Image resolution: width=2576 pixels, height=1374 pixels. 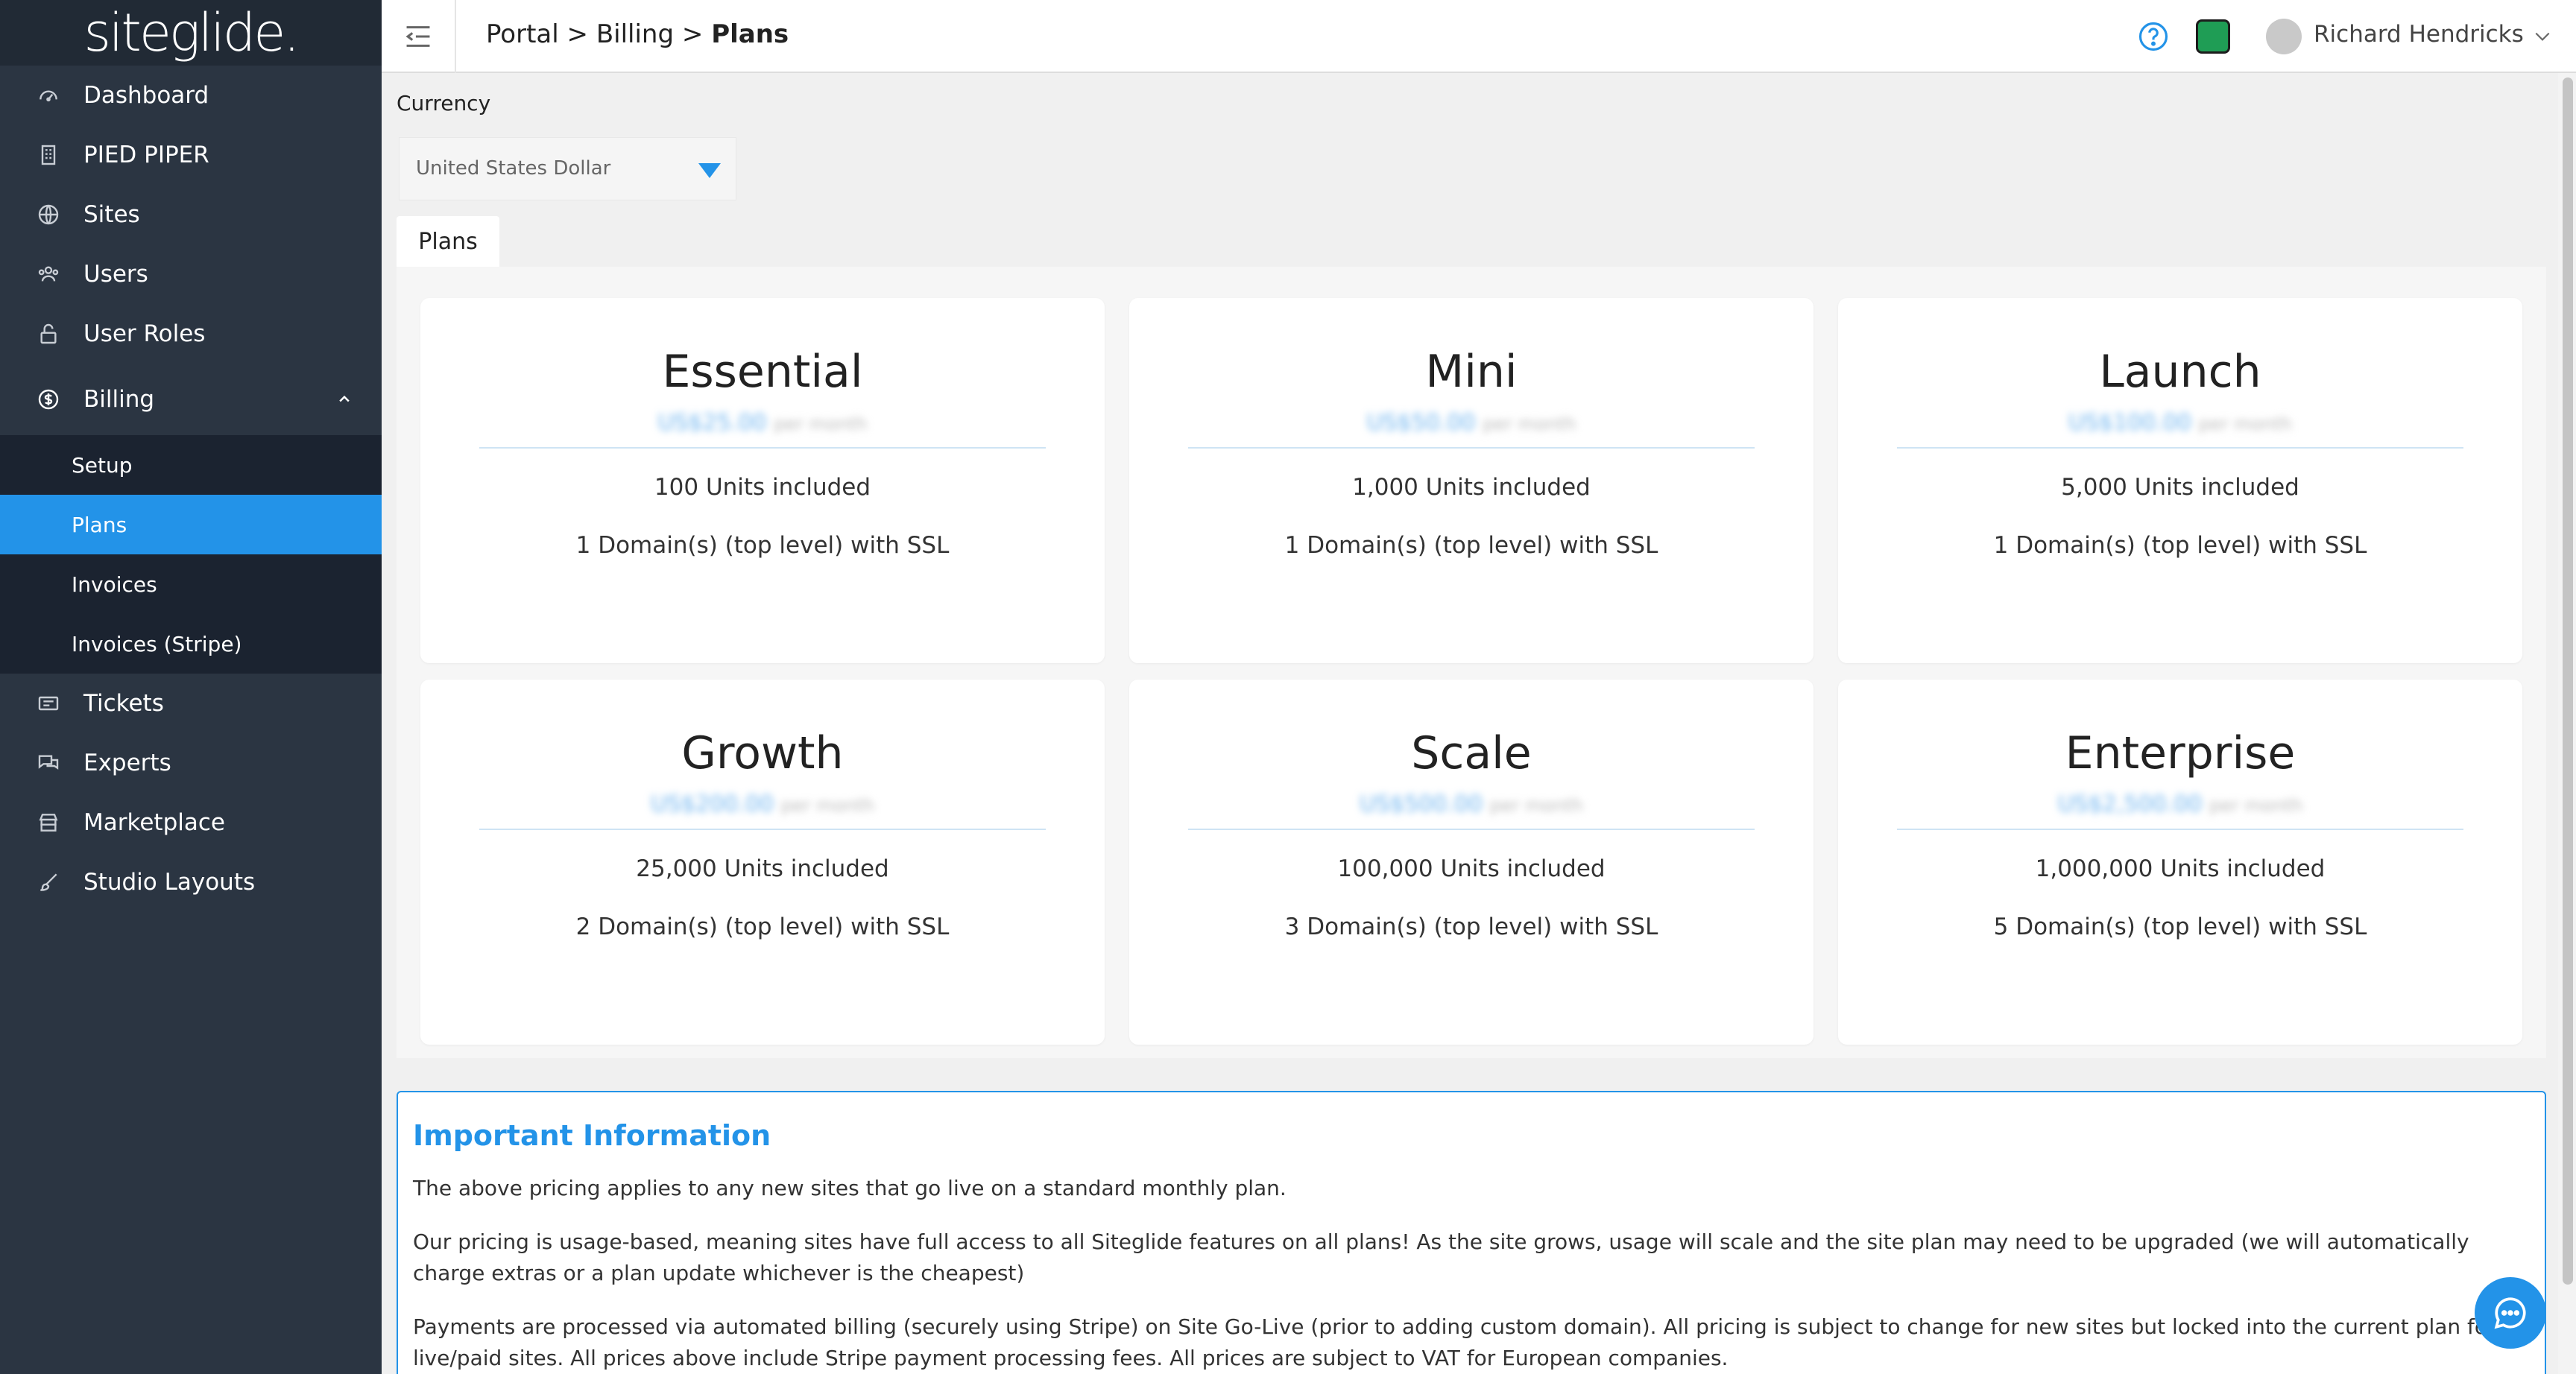 What do you see at coordinates (191, 465) in the screenshot?
I see `sidebar-subitem-setup: Setup` at bounding box center [191, 465].